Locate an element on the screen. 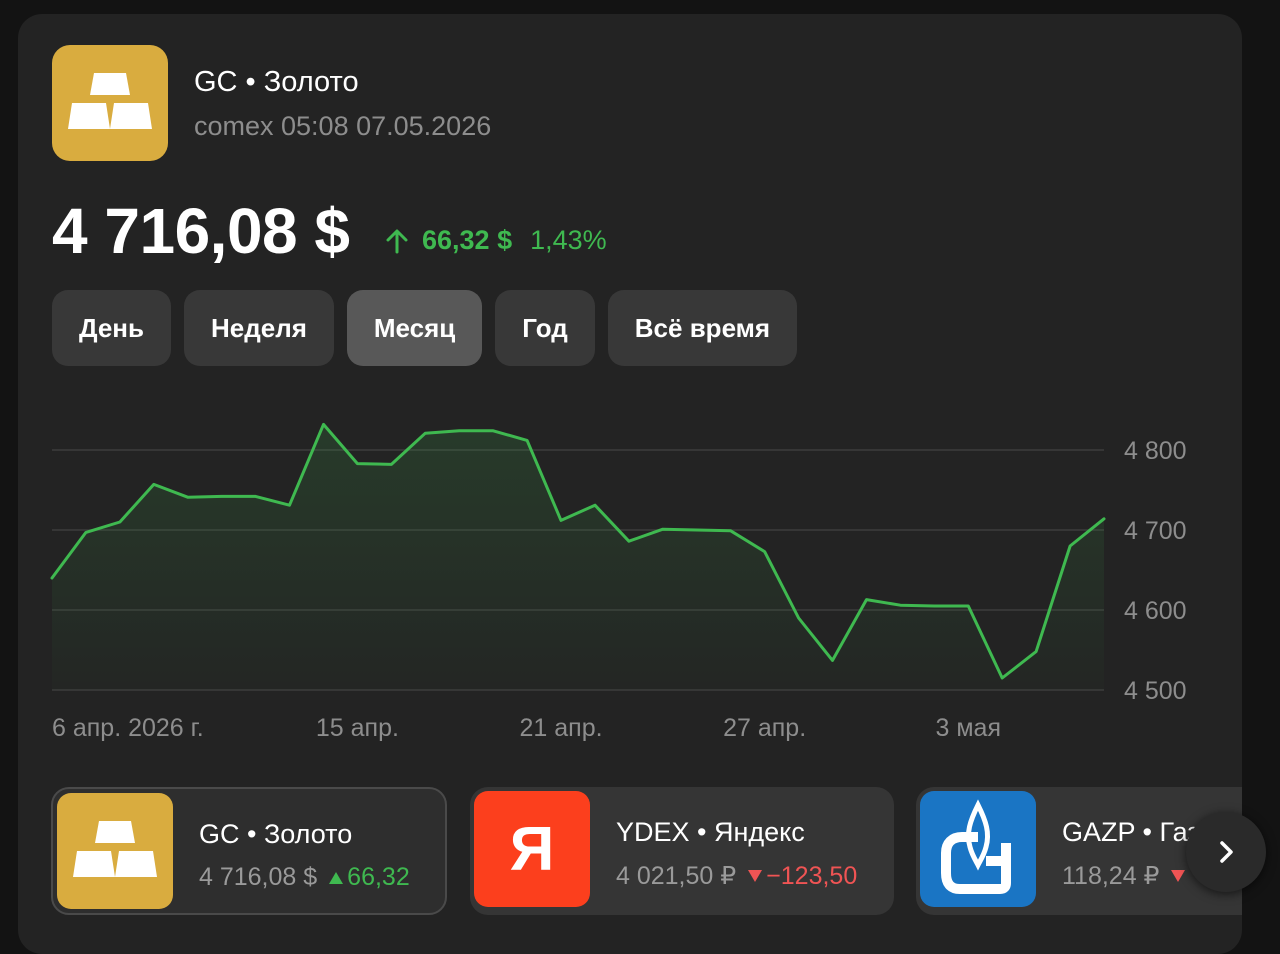  x-tick-label: 3 мая is located at coordinates (968, 728).